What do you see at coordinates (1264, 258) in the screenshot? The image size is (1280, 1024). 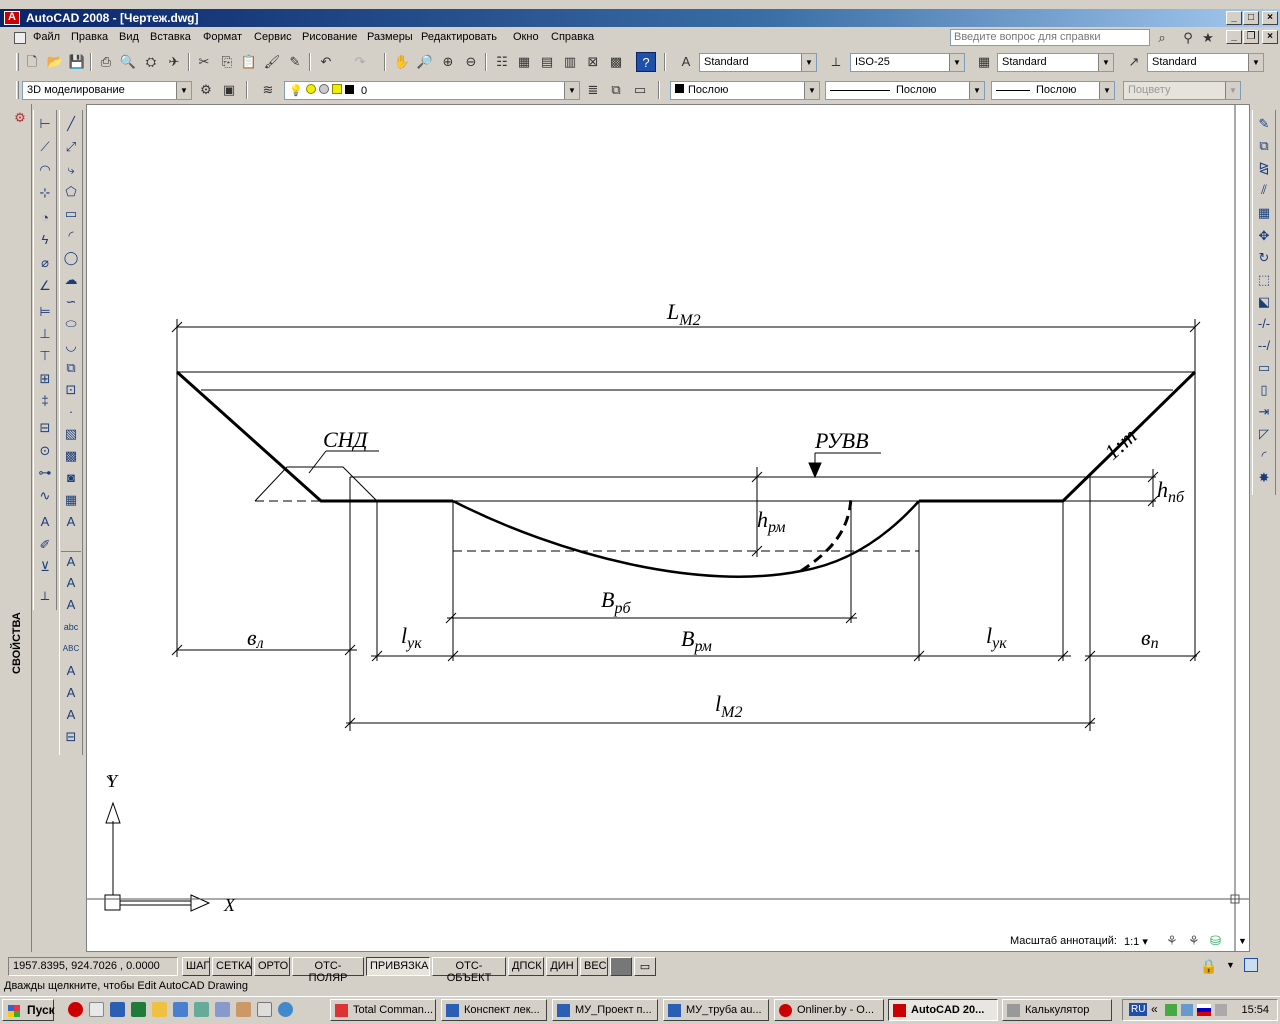 I see `rotate-icon: ↻` at bounding box center [1264, 258].